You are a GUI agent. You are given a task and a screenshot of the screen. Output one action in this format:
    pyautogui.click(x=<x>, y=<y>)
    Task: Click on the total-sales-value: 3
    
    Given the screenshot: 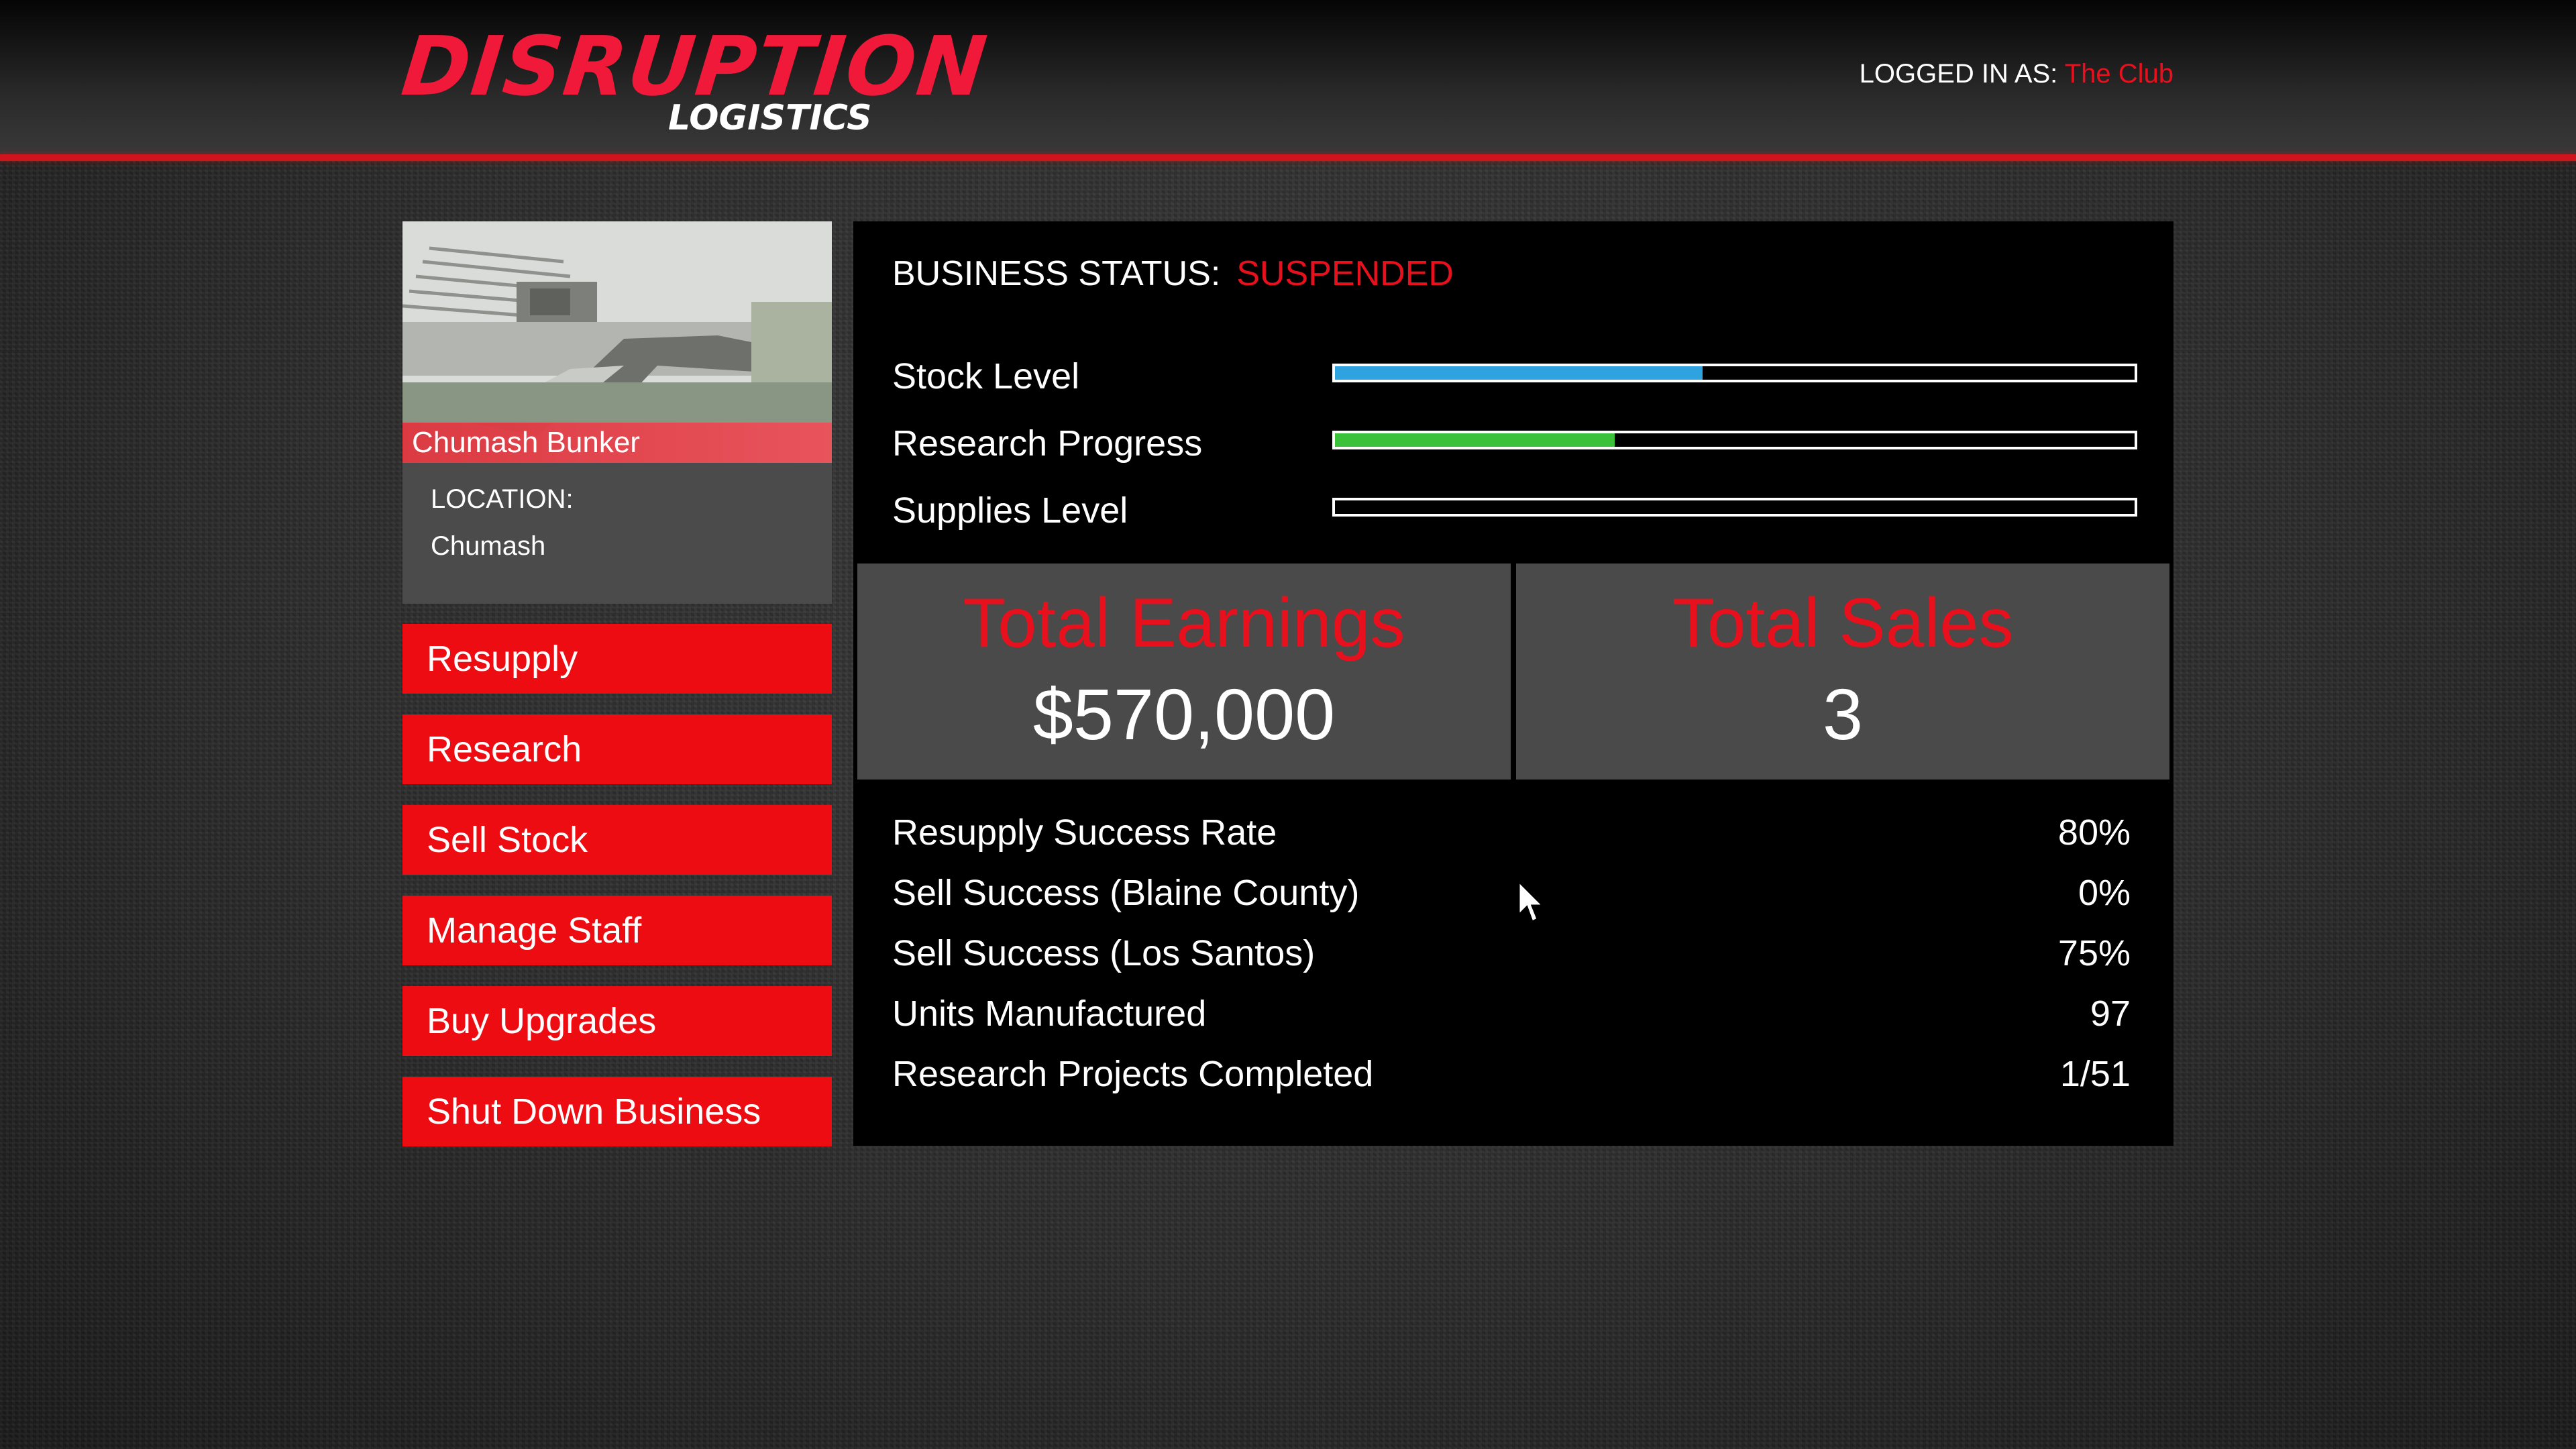 What is the action you would take?
    pyautogui.click(x=1843, y=714)
    